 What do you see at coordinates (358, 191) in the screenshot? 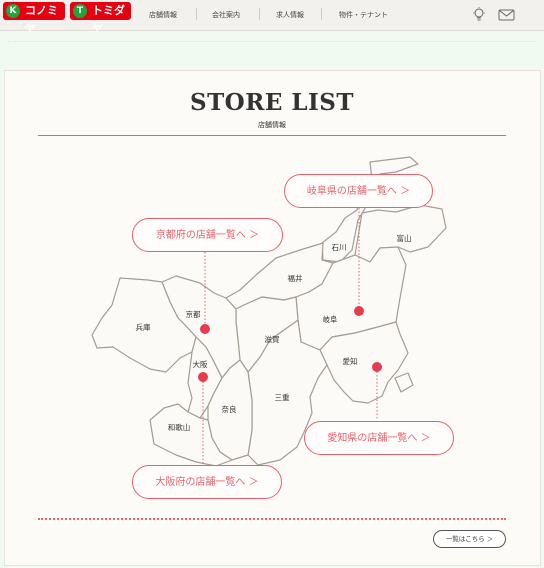
I see `gifu-store-link: 岐阜県の店舗一覧へ ＞` at bounding box center [358, 191].